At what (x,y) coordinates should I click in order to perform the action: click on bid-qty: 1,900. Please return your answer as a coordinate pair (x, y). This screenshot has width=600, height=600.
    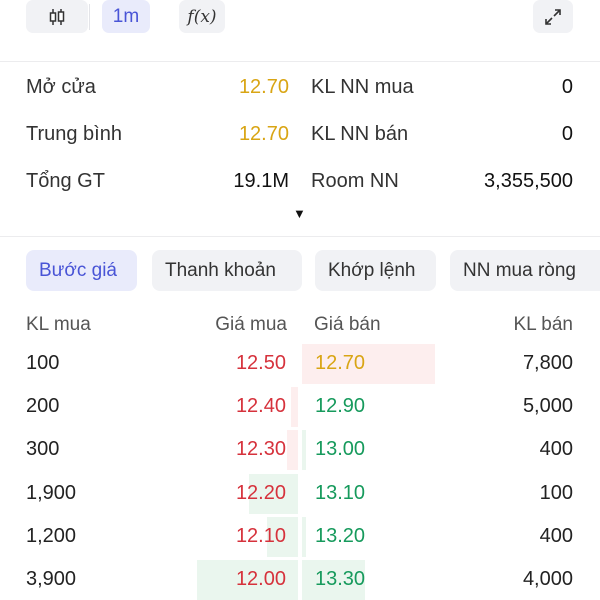
    Looking at the image, I should click on (51, 493).